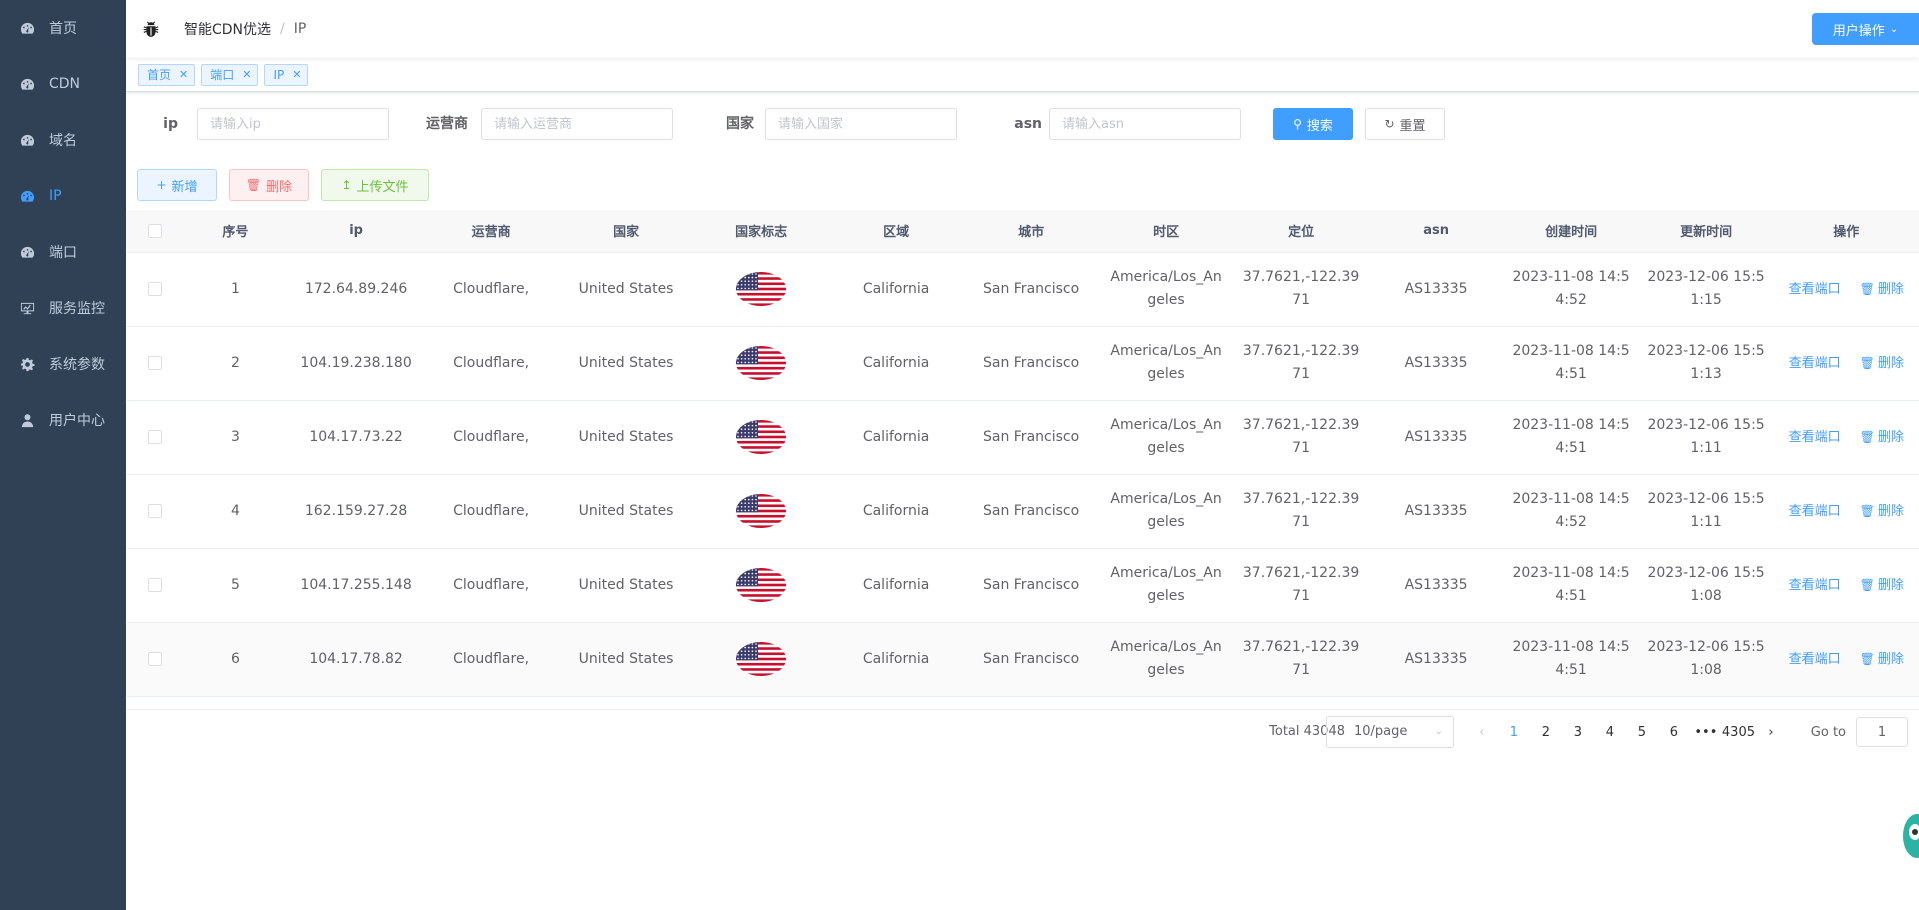  I want to click on created-line: 4:52, so click(1571, 522).